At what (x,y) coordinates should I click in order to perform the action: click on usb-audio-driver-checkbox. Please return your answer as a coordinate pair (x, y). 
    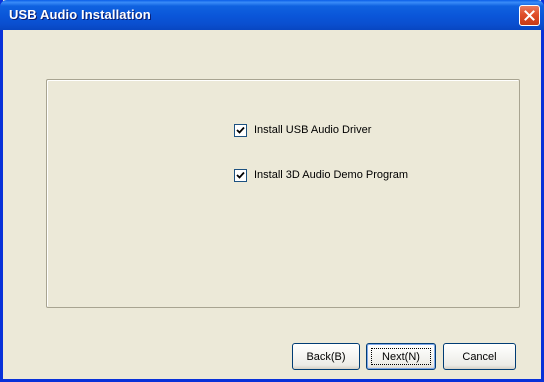
    Looking at the image, I should click on (240, 130).